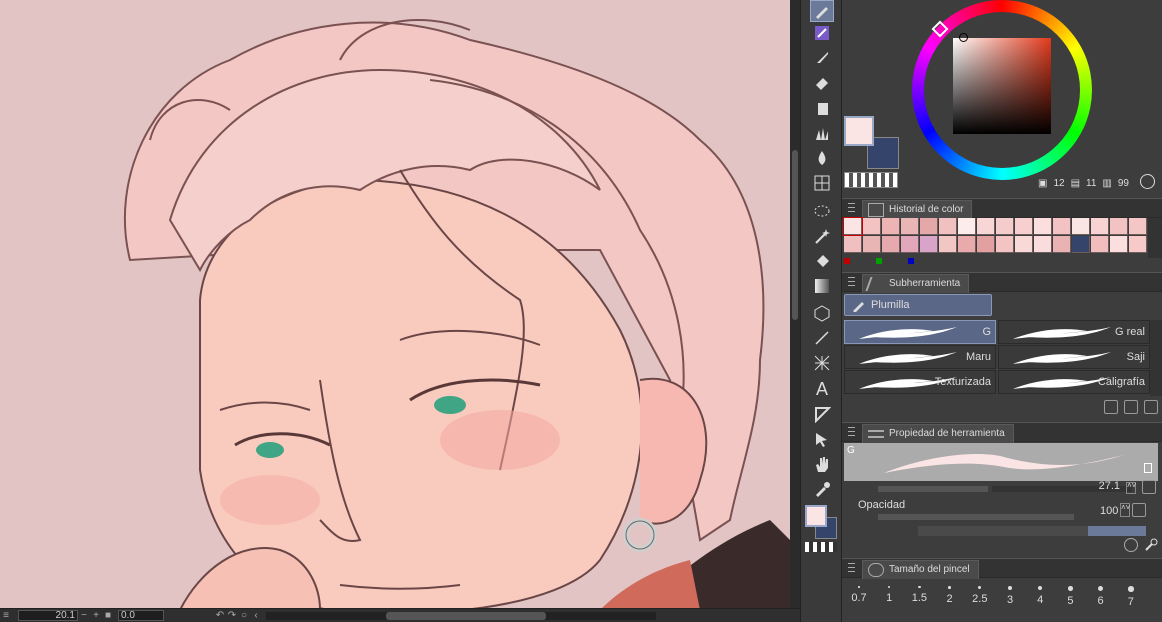 The width and height of the screenshot is (1162, 622). Describe the element at coordinates (822, 133) in the screenshot. I see `grass-brush-icon` at that location.